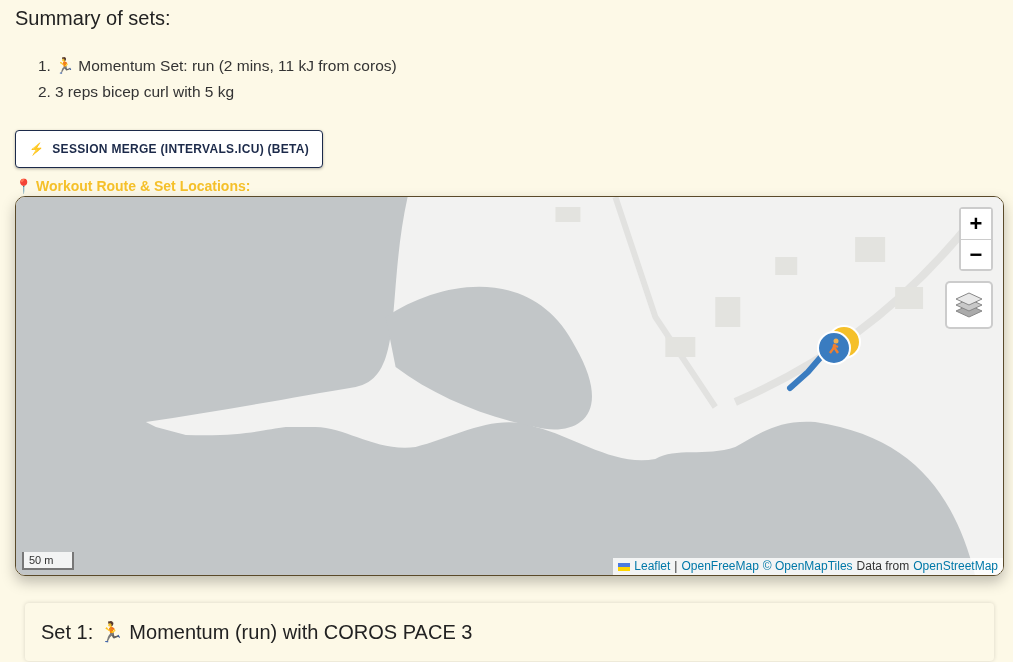  What do you see at coordinates (883, 566) in the screenshot?
I see `attribution-text: Data from` at bounding box center [883, 566].